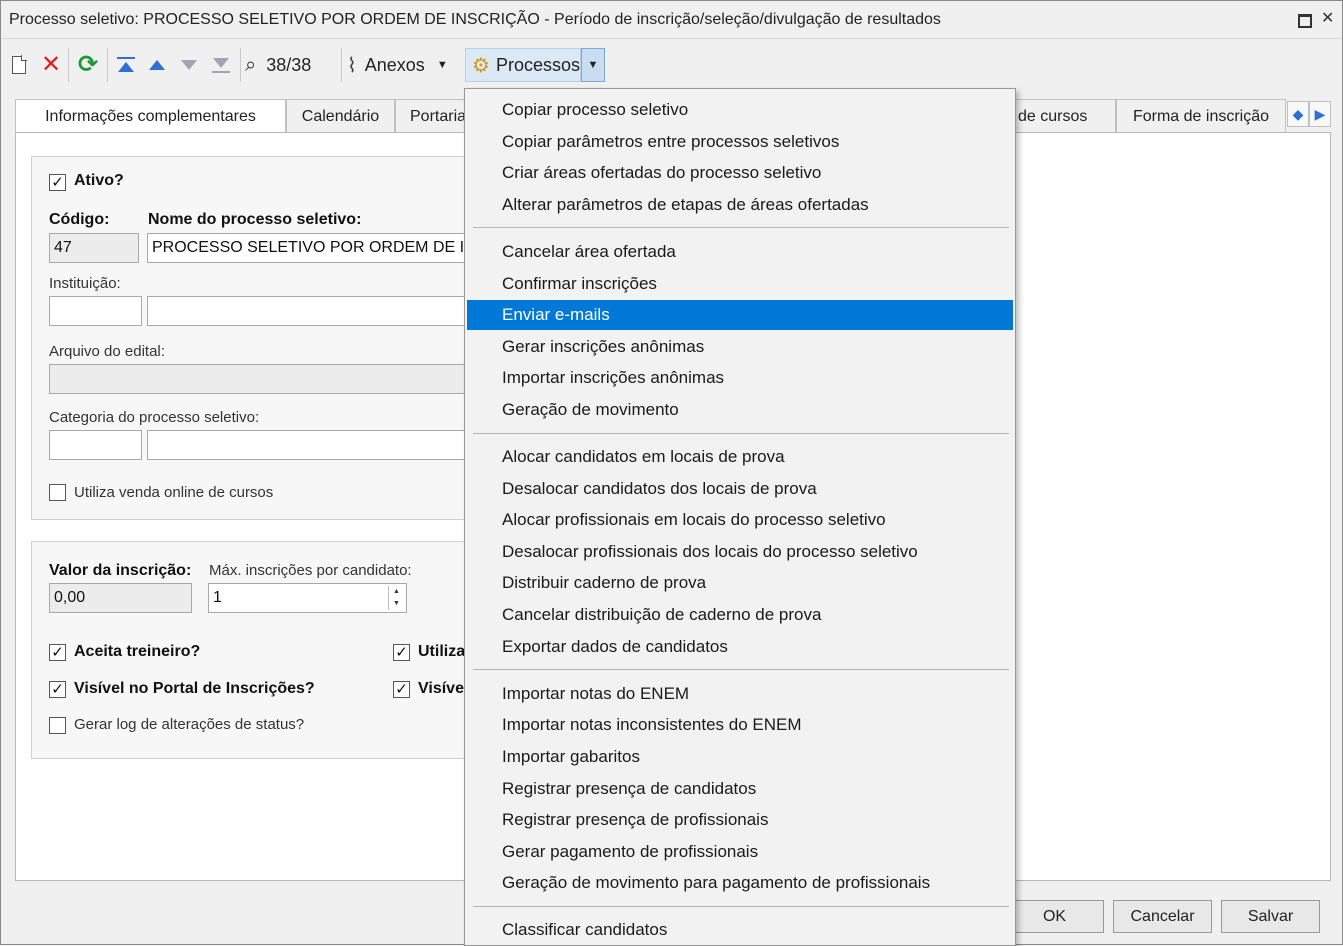 The width and height of the screenshot is (1343, 946). Describe the element at coordinates (396, 592) in the screenshot. I see `stepper-up-icon: ▲` at that location.